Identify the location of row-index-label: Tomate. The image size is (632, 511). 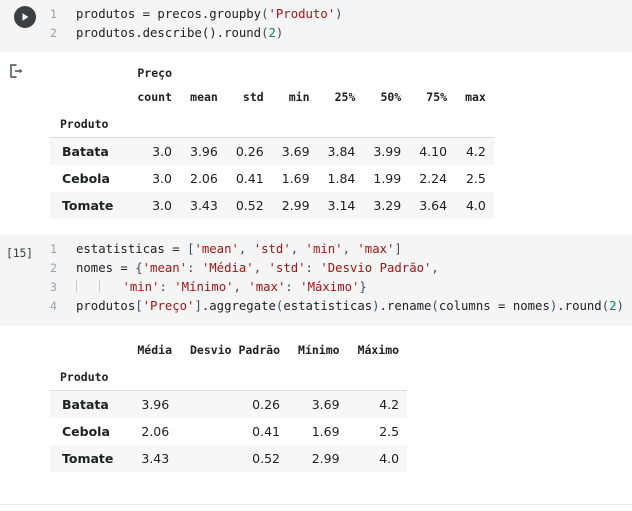
(88, 205).